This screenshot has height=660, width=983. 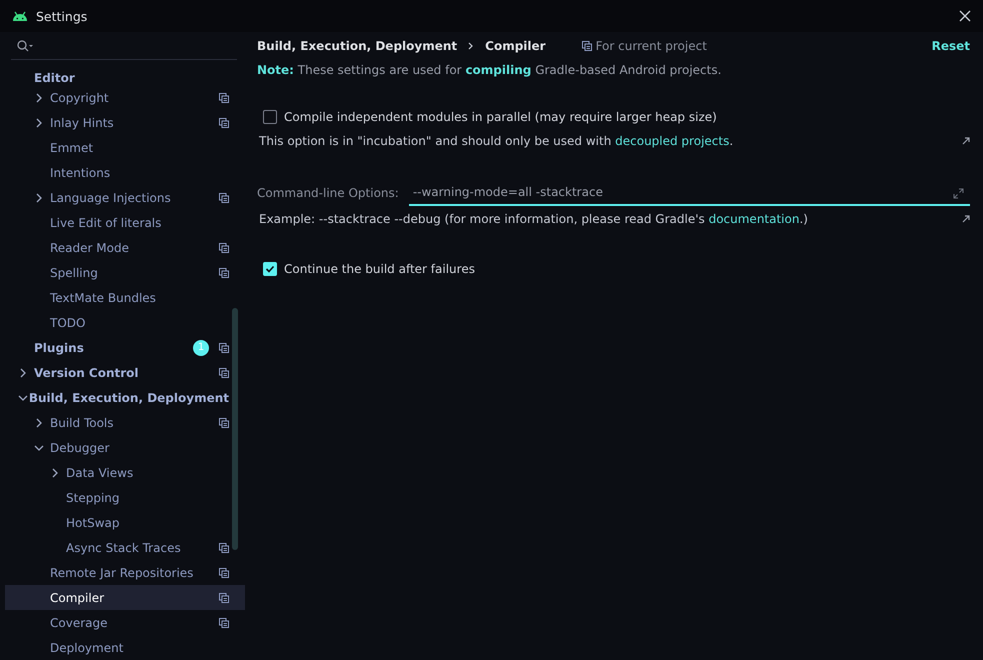 What do you see at coordinates (125, 597) in the screenshot?
I see `tree-item: Compiler` at bounding box center [125, 597].